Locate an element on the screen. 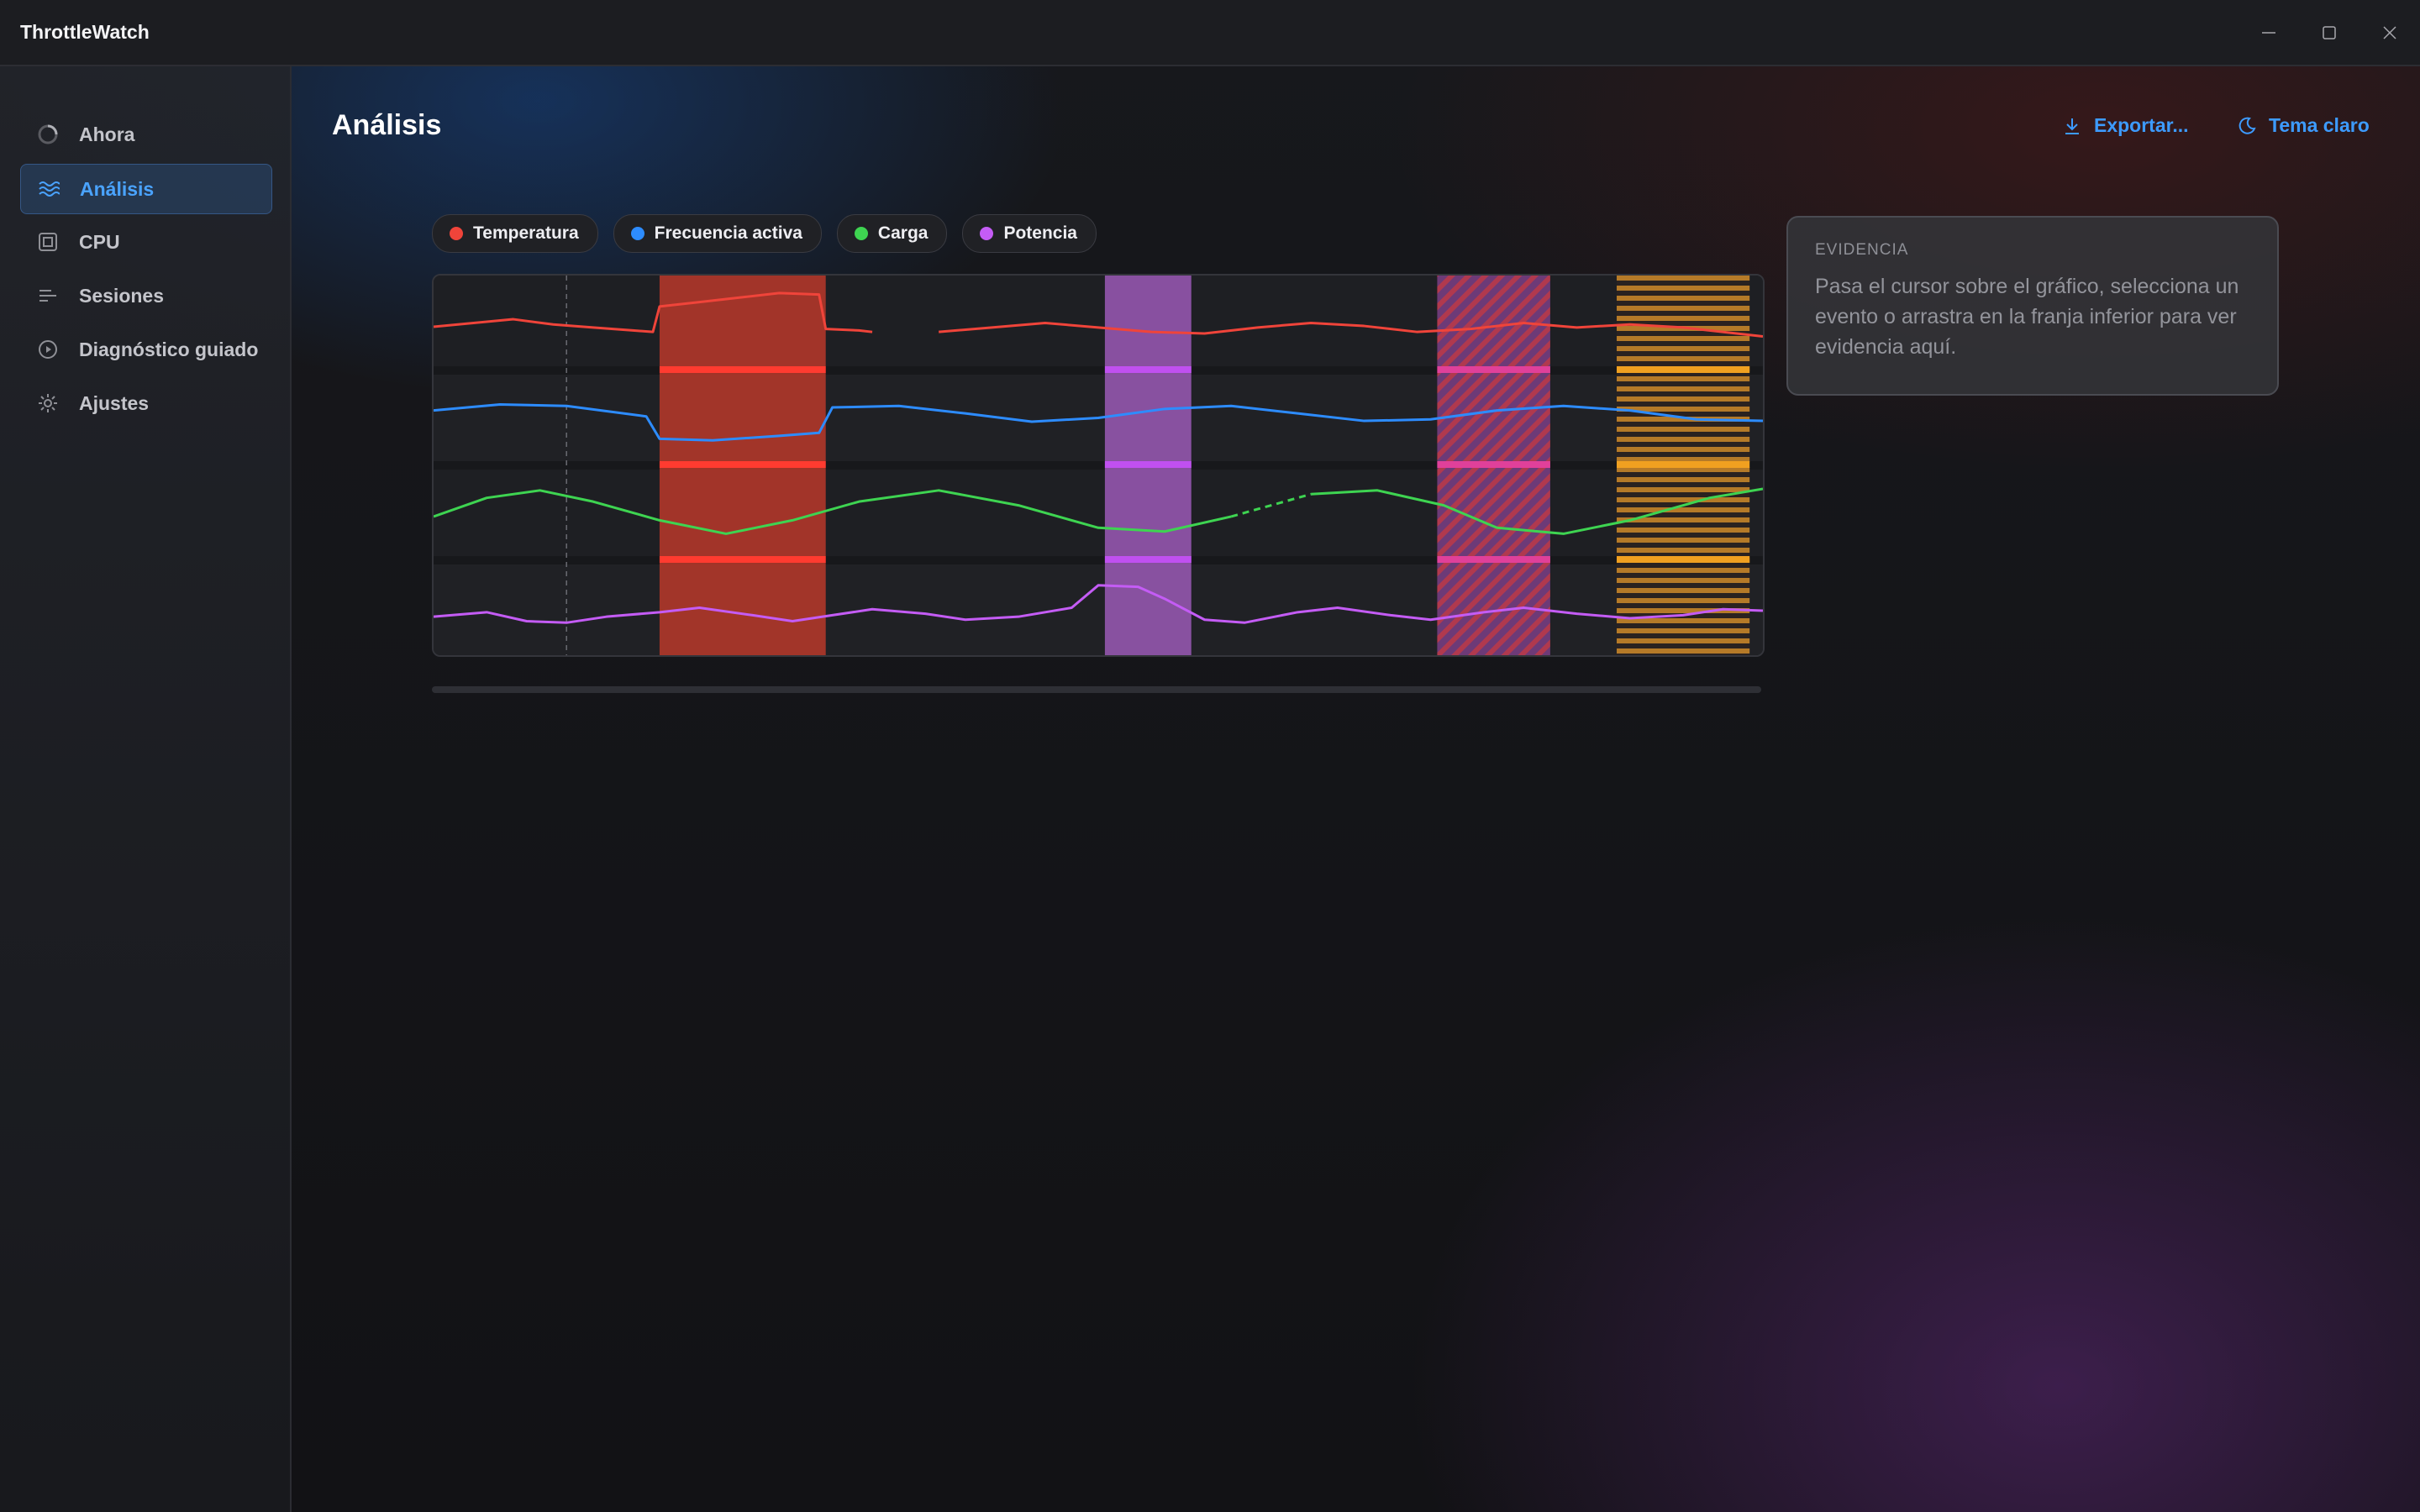 The width and height of the screenshot is (2420, 1512). waves-icon is located at coordinates (49, 189).